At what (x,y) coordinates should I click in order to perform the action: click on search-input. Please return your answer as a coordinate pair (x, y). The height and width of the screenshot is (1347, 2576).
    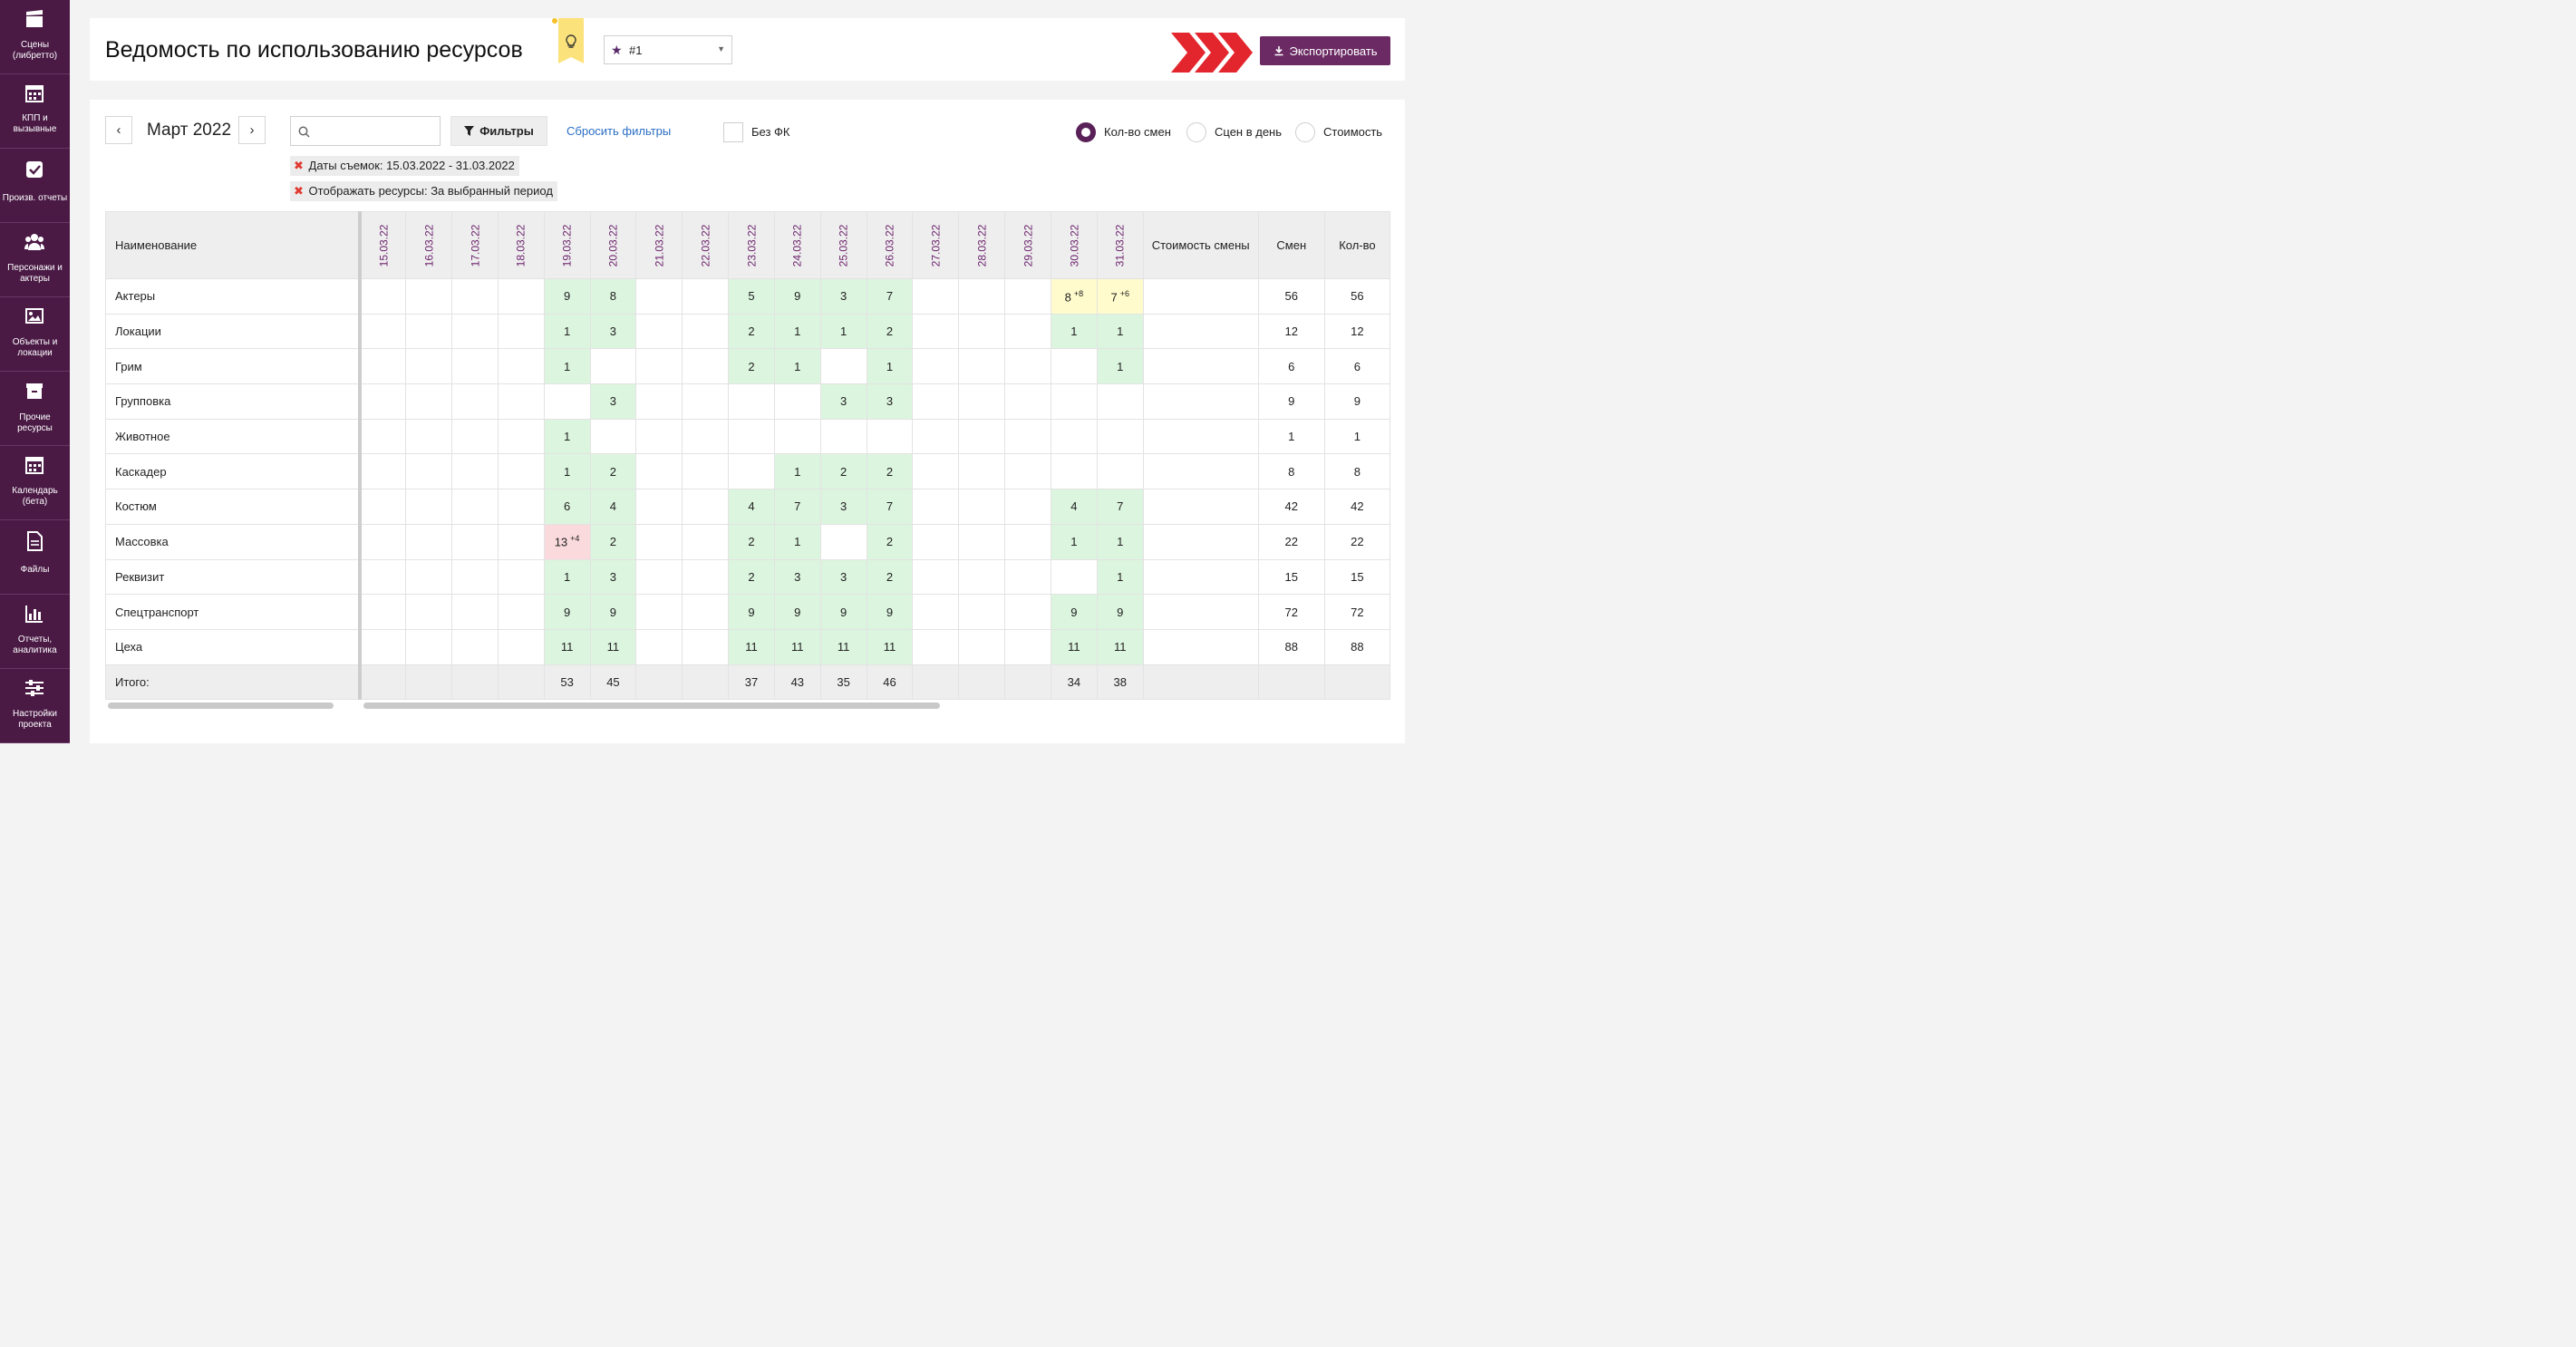
    Looking at the image, I should click on (377, 132).